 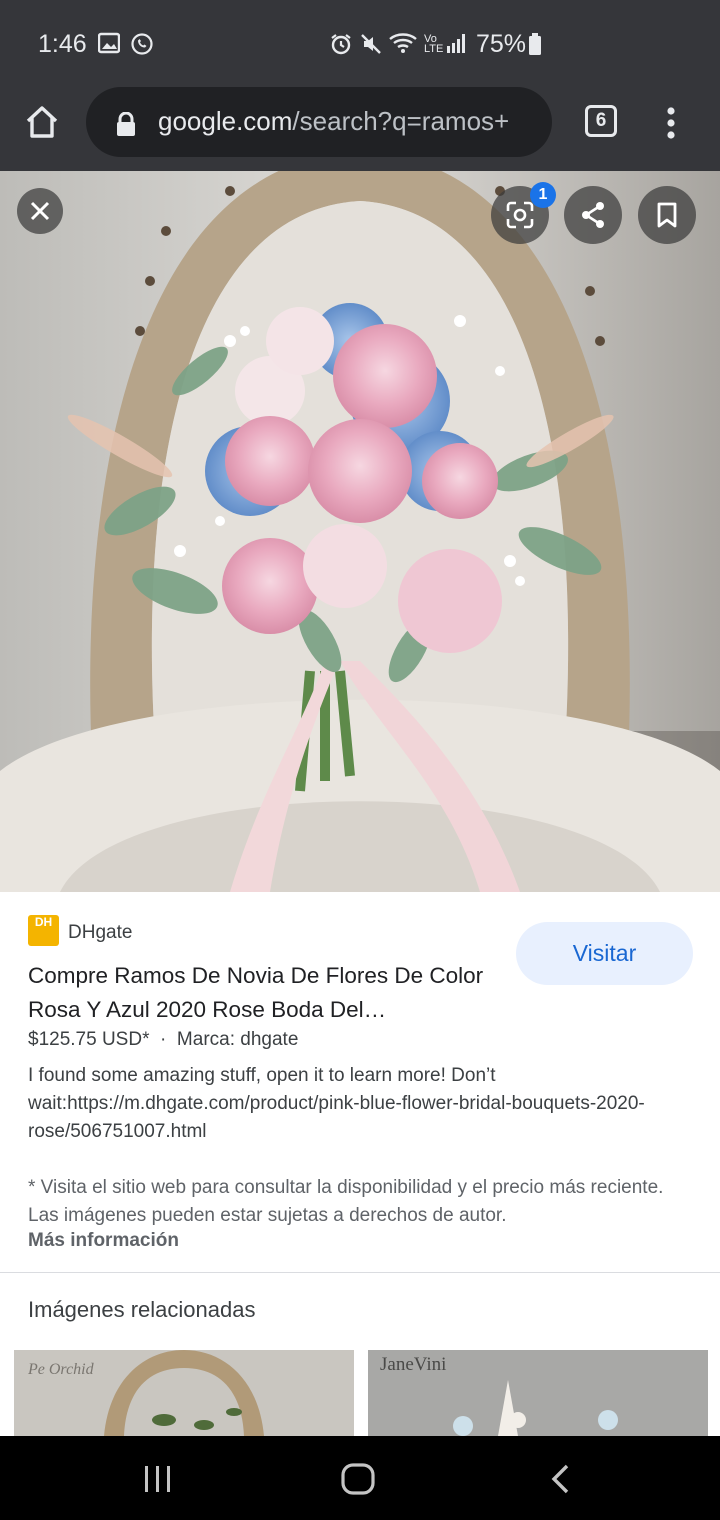 I want to click on related-image-1: Pe Orchid, so click(x=184, y=1393).